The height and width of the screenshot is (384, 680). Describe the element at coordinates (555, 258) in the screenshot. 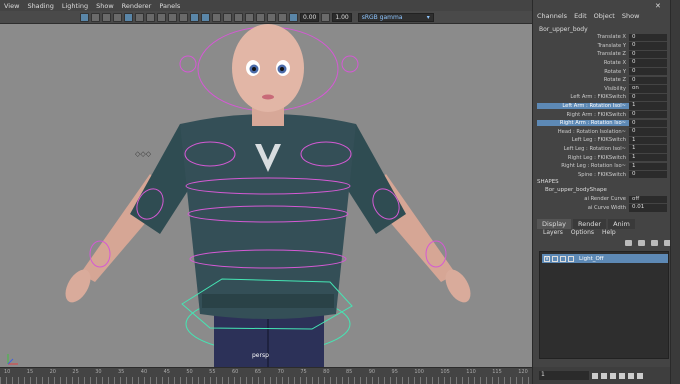

I see `layer-playback-toggle` at that location.